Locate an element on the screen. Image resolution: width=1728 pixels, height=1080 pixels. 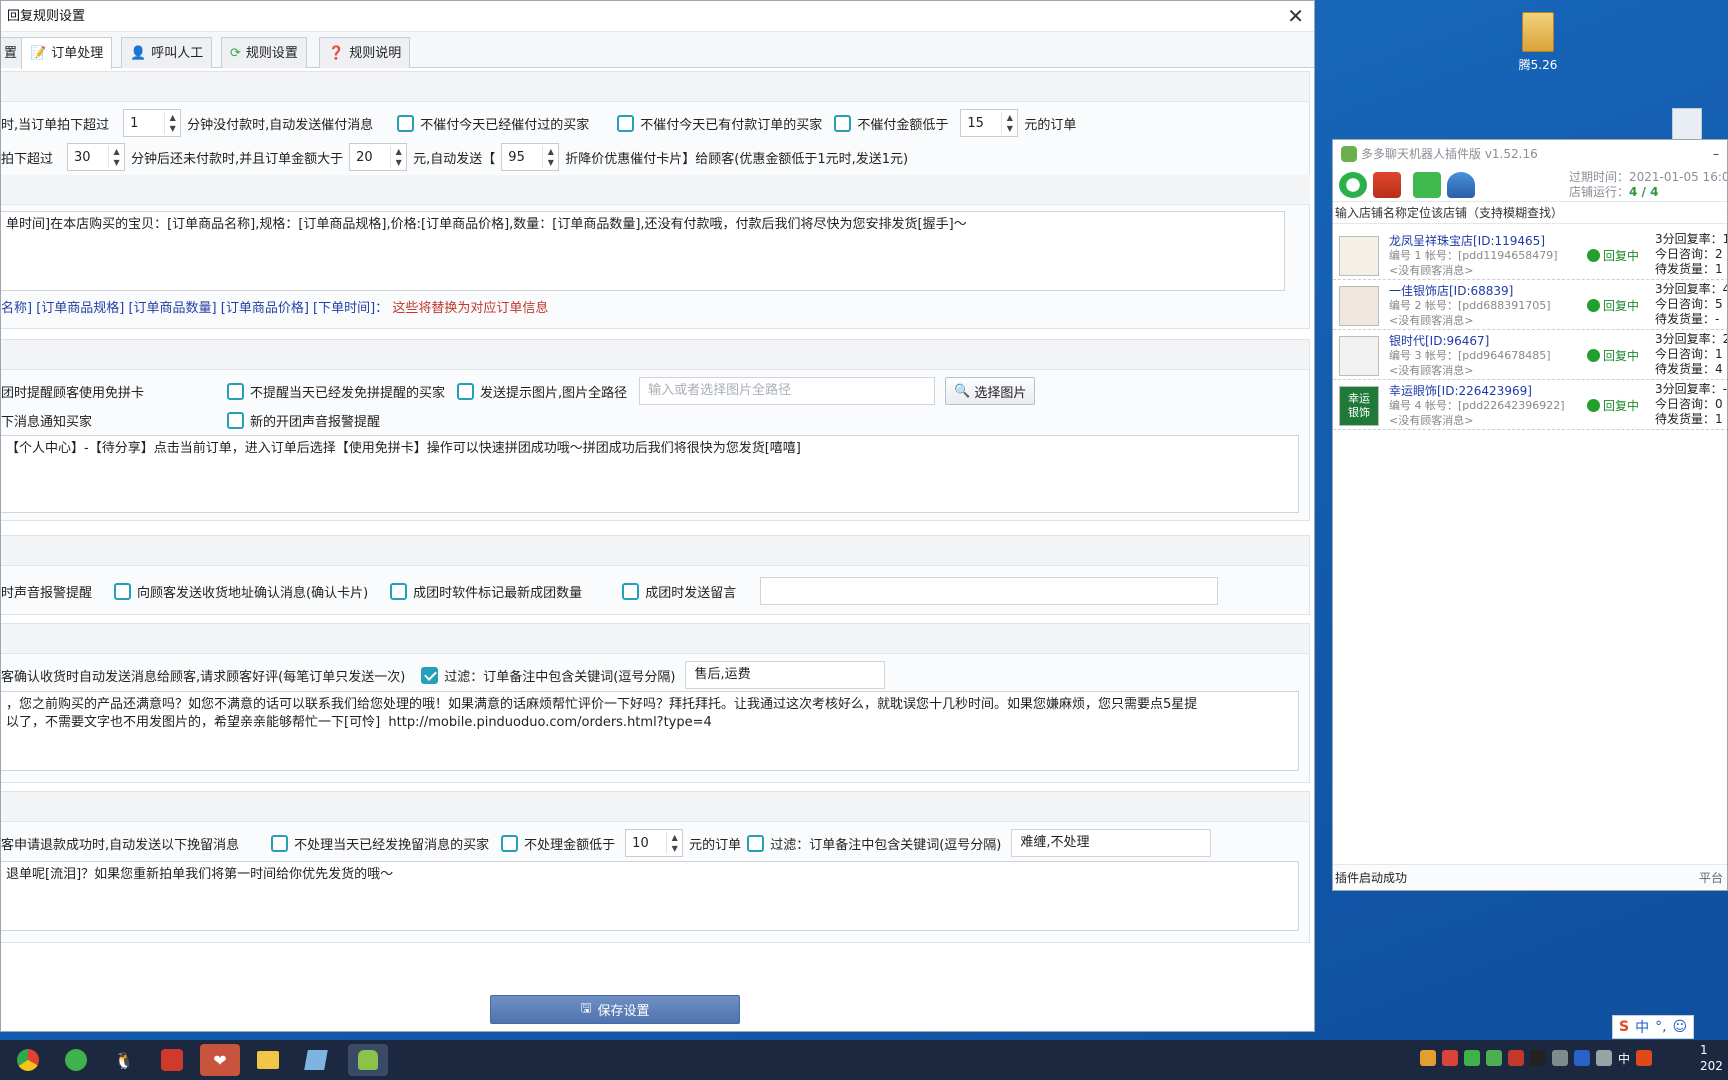
ime-tray-icon: 中 is located at coordinates (1624, 1058).